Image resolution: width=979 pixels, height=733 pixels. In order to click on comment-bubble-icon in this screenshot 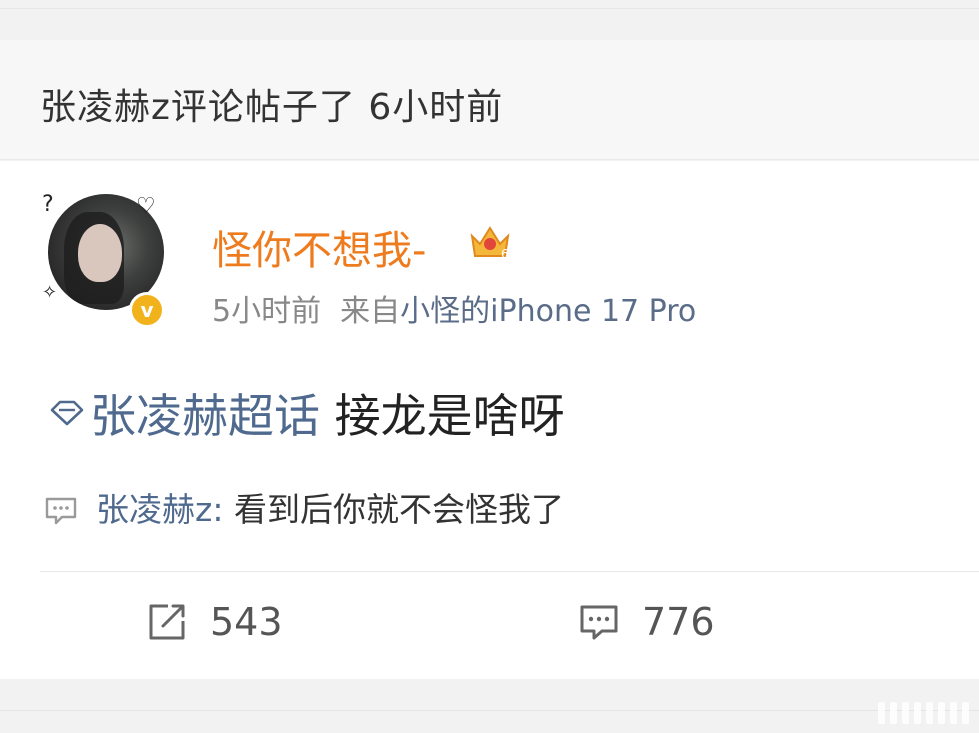, I will do `click(61, 511)`.